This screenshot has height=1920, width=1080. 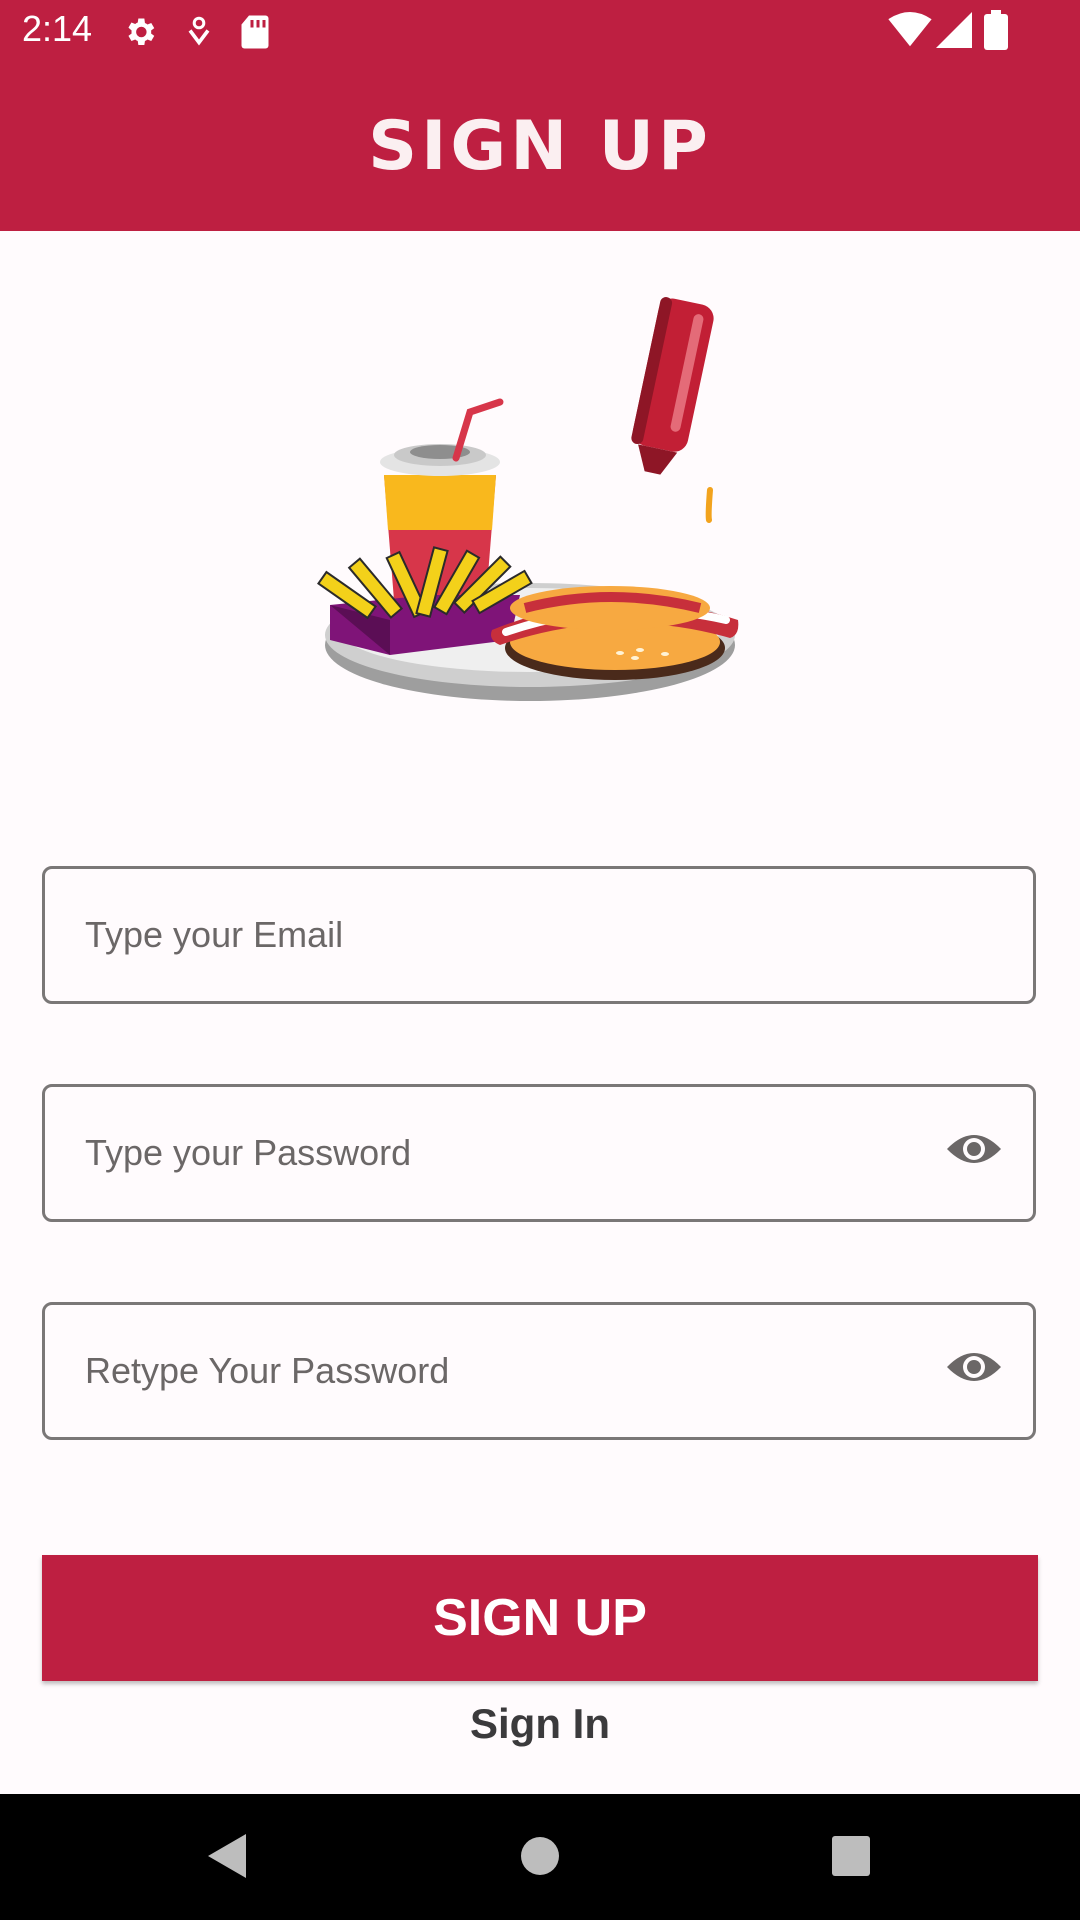 What do you see at coordinates (528, 499) in the screenshot?
I see `food-illustration` at bounding box center [528, 499].